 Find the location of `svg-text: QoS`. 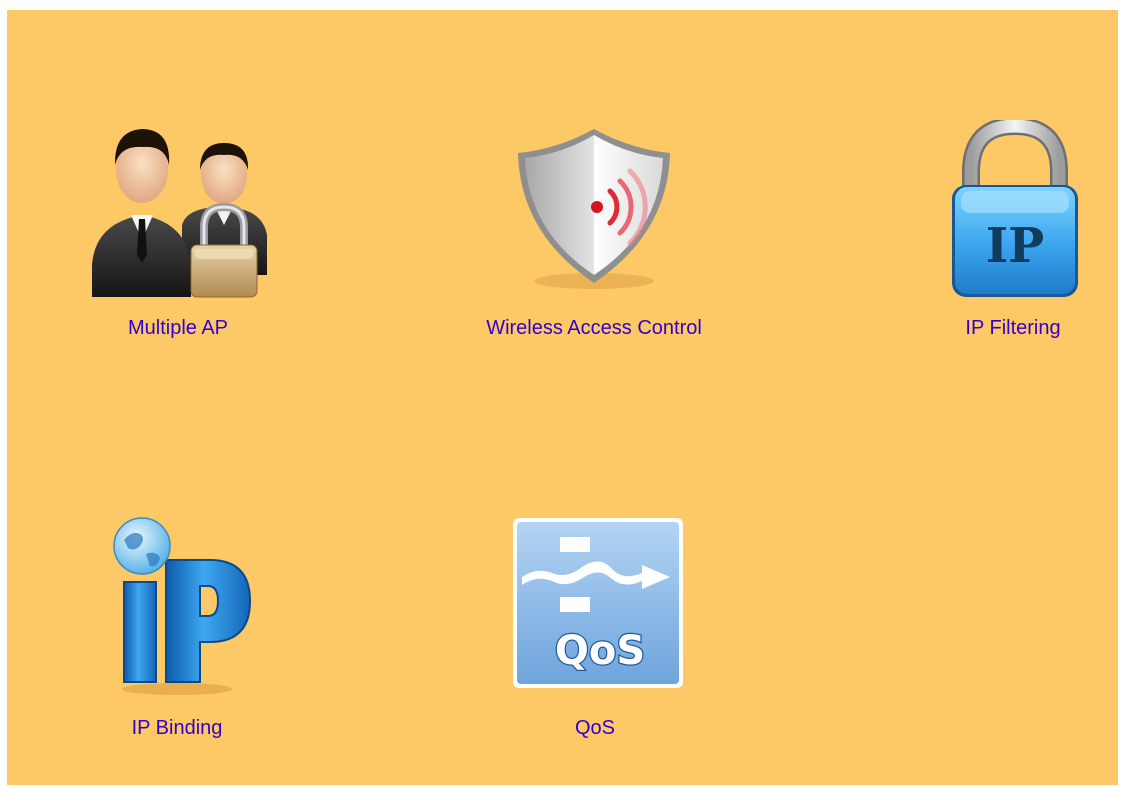

svg-text: QoS is located at coordinates (600, 651).